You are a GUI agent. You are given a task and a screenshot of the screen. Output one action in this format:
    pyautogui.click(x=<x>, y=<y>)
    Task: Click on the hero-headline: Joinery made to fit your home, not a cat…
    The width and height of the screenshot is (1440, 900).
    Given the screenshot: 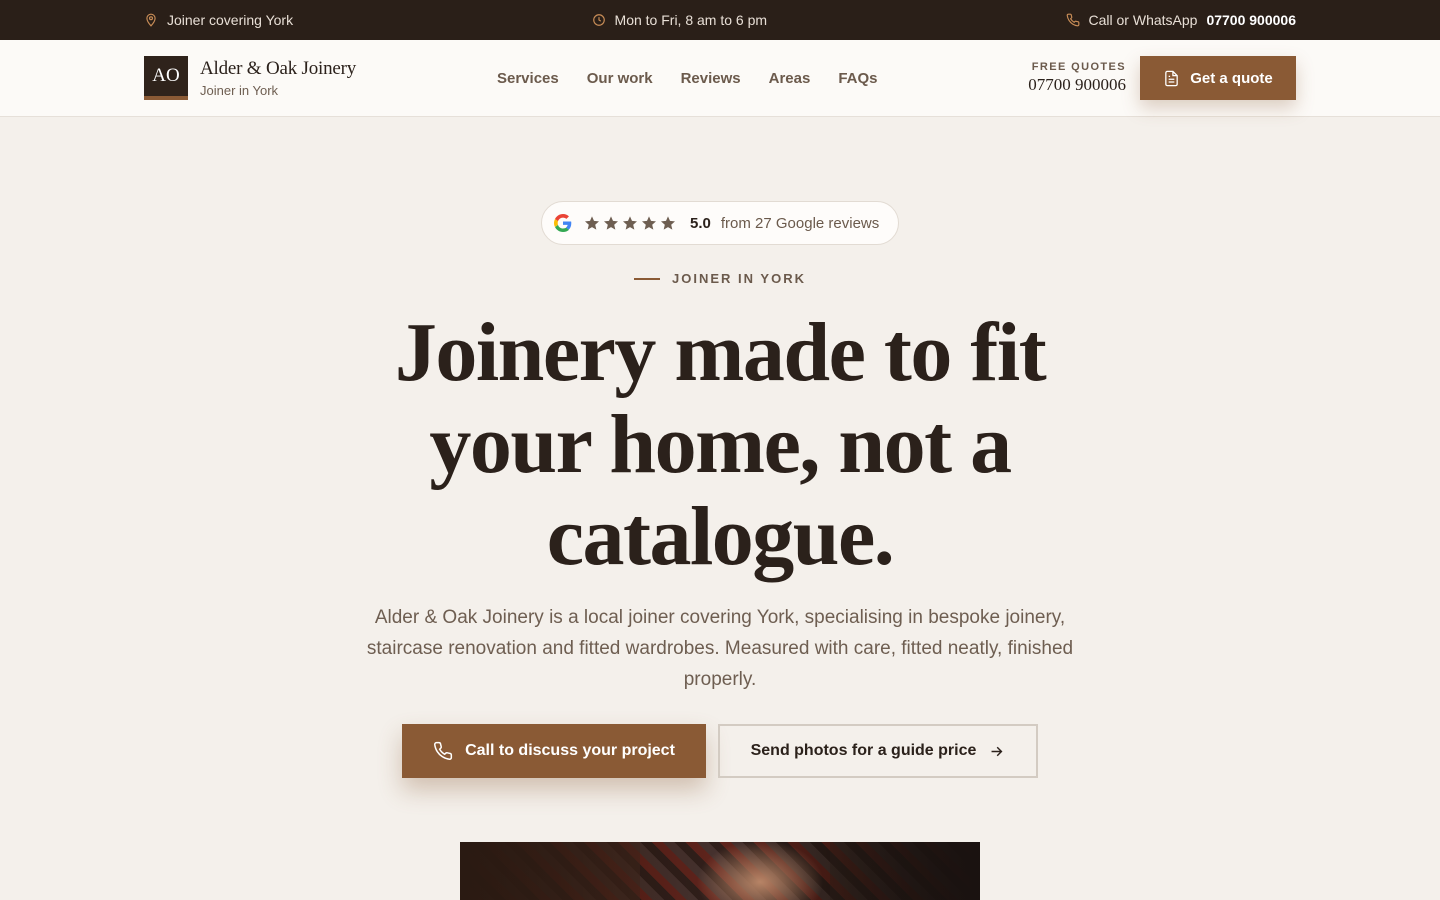 What is the action you would take?
    pyautogui.click(x=720, y=444)
    